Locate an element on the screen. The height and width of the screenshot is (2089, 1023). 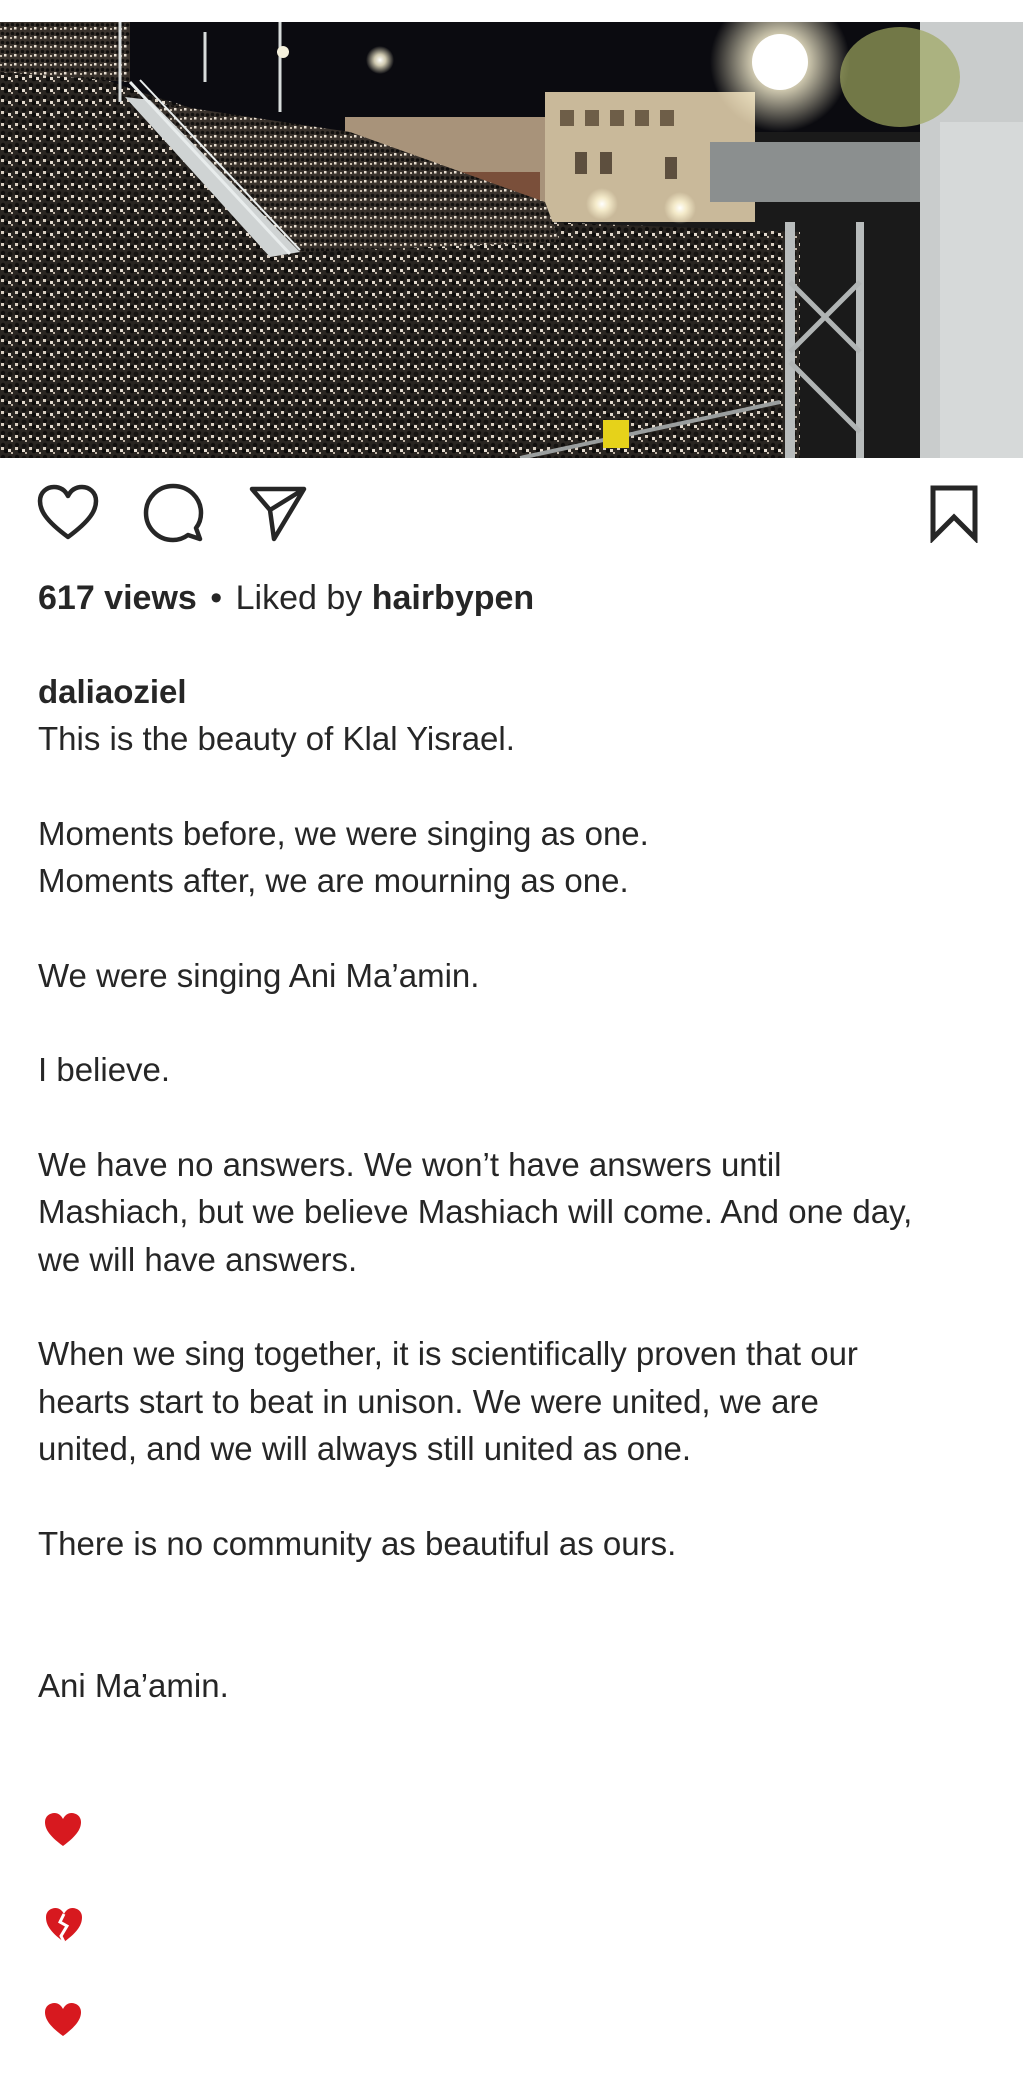
heart-icon is located at coordinates (68, 513).